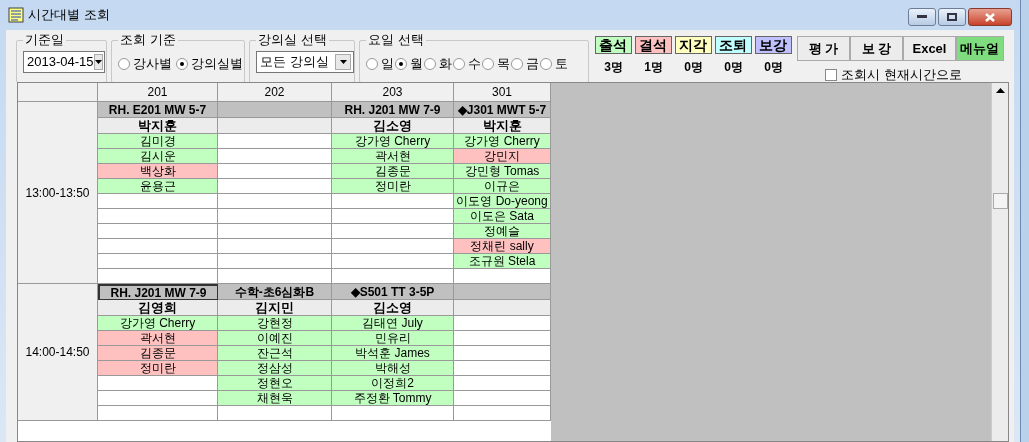 The height and width of the screenshot is (442, 1029). Describe the element at coordinates (693, 45) in the screenshot. I see `legend-swatch: 지각` at that location.